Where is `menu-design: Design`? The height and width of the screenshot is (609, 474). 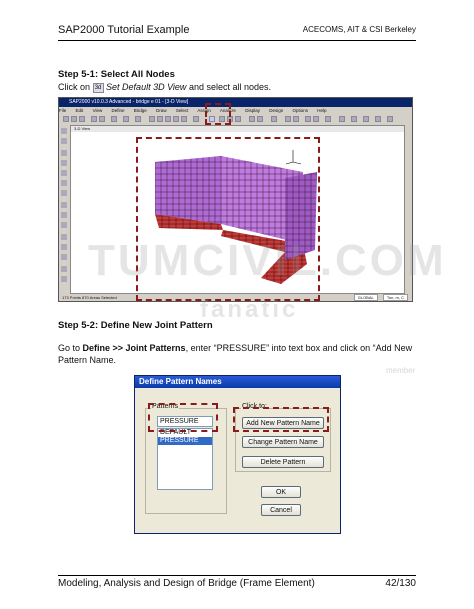 menu-design: Design is located at coordinates (276, 110).